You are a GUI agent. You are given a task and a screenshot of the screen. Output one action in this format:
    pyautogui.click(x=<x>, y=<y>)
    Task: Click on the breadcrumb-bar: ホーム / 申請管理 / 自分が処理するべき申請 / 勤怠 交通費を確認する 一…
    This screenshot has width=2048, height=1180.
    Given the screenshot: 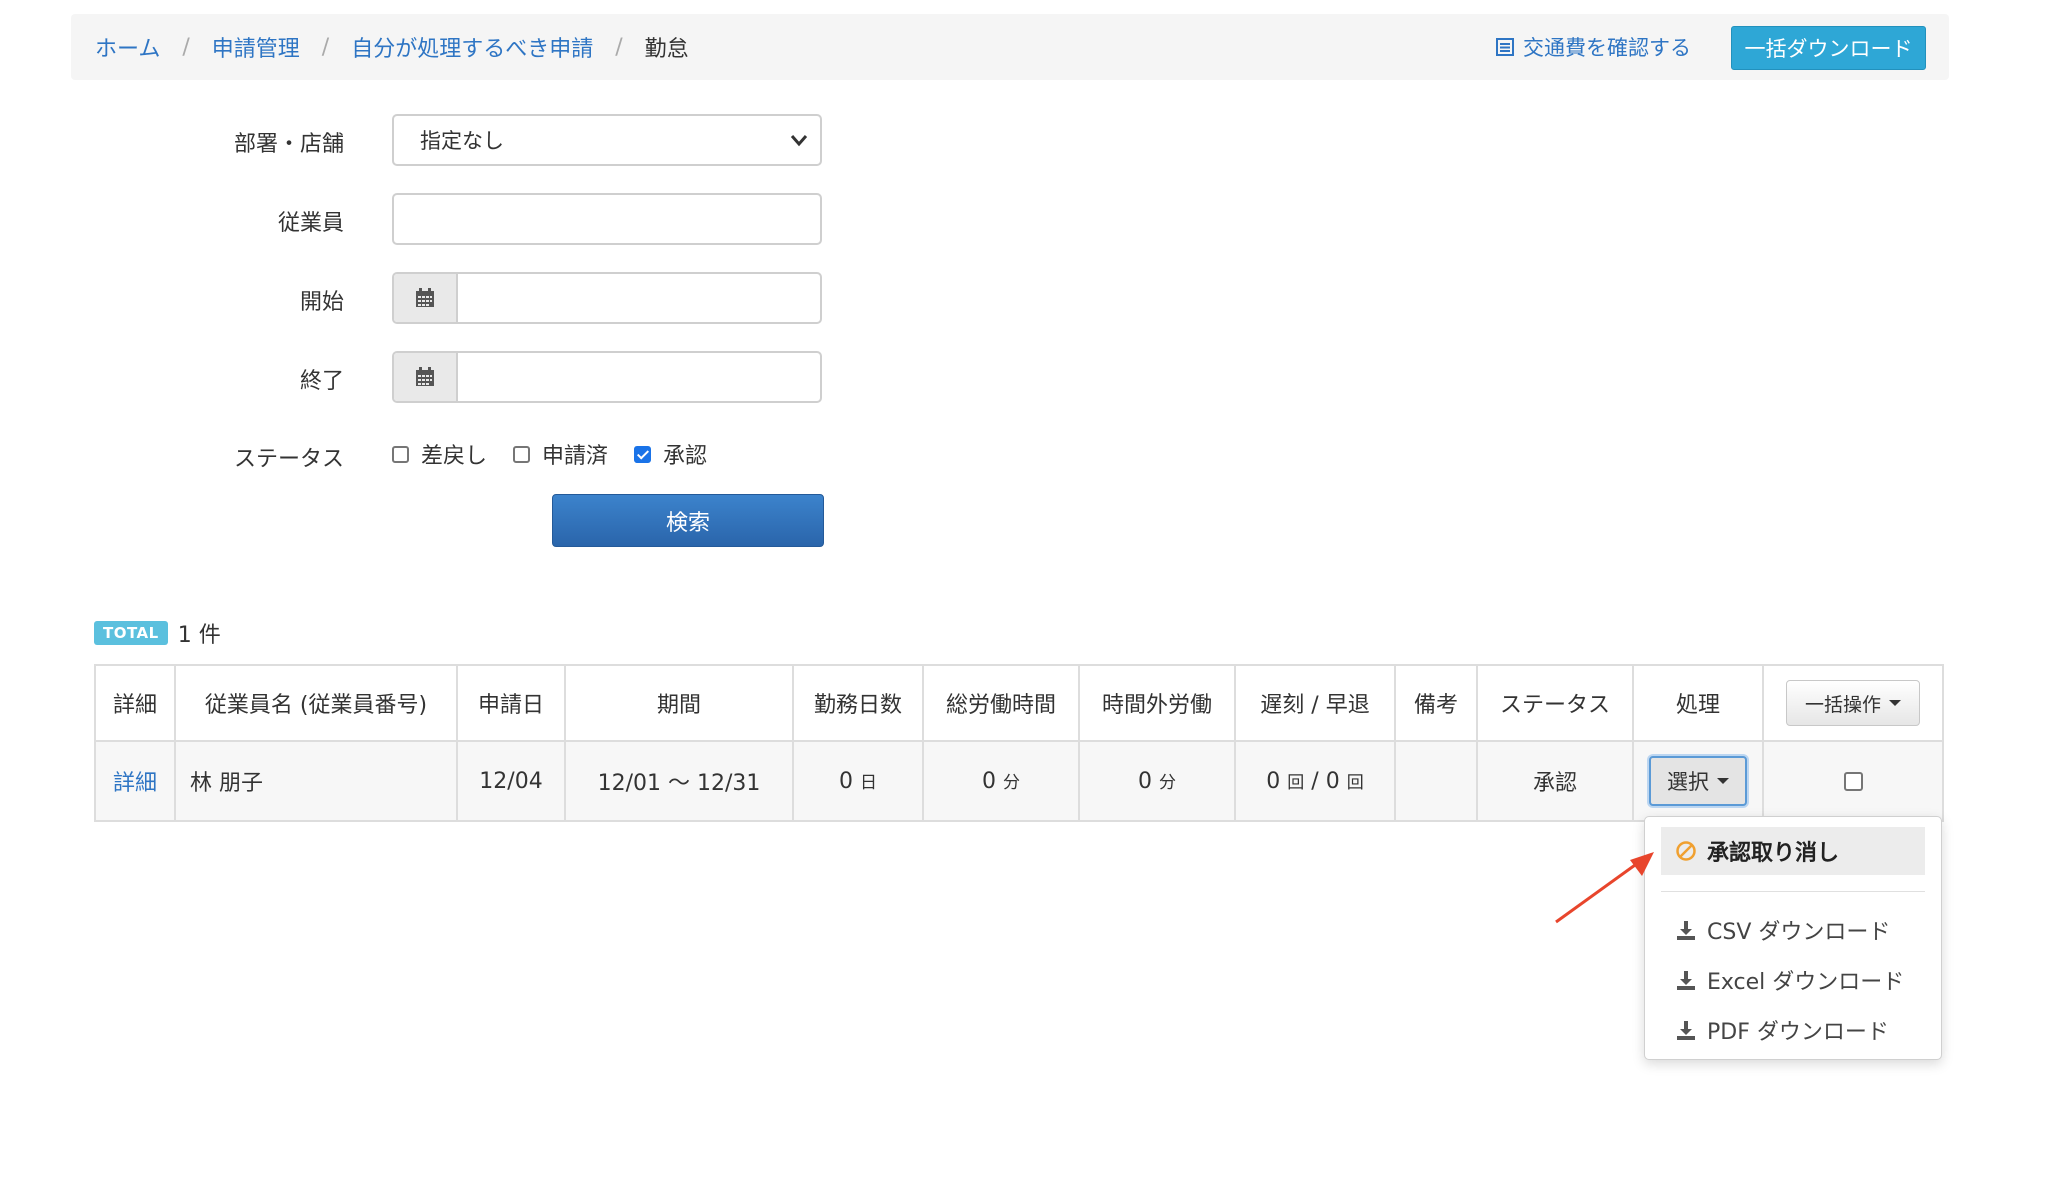 What is the action you would take?
    pyautogui.click(x=1010, y=47)
    